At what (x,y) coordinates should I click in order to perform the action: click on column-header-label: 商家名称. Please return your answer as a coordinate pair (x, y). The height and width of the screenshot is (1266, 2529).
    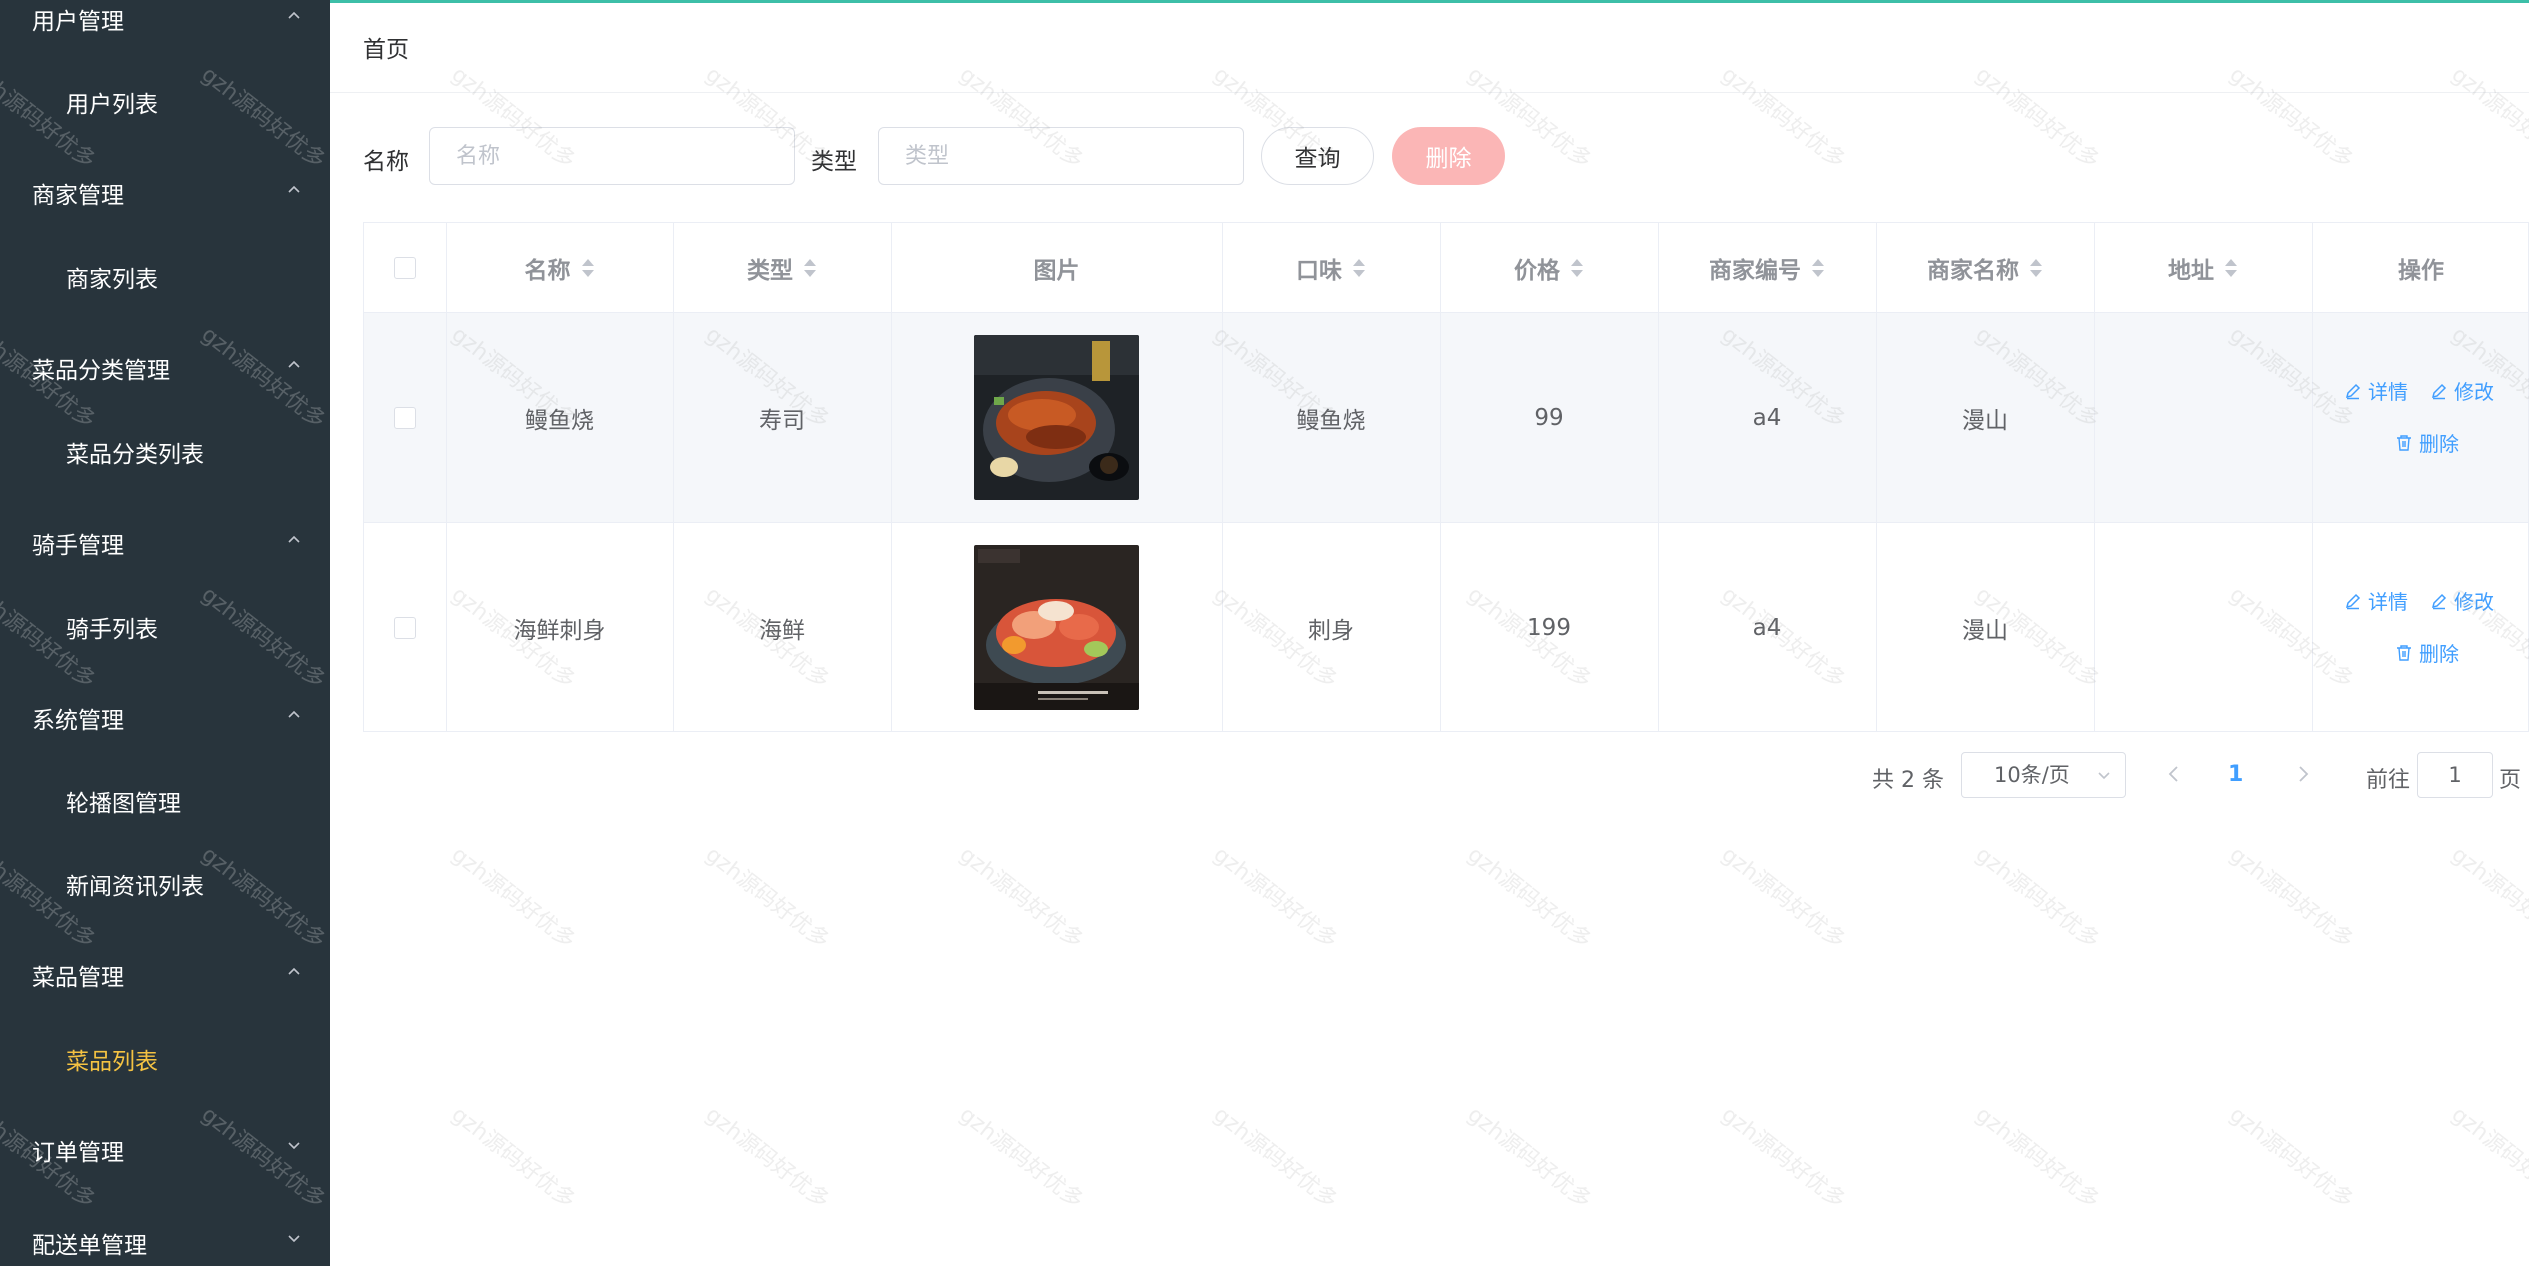
    Looking at the image, I should click on (1973, 271).